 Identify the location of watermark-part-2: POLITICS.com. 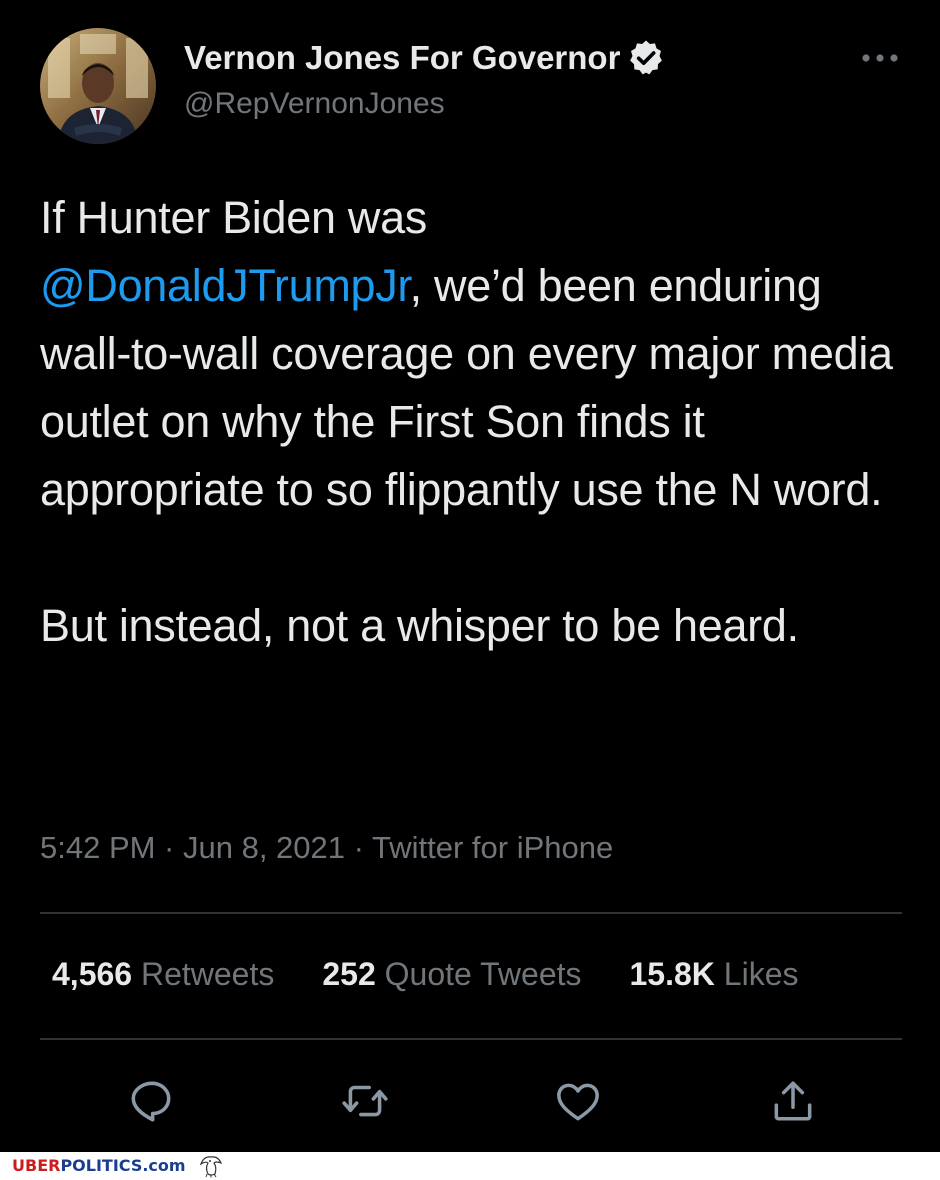
(123, 1165).